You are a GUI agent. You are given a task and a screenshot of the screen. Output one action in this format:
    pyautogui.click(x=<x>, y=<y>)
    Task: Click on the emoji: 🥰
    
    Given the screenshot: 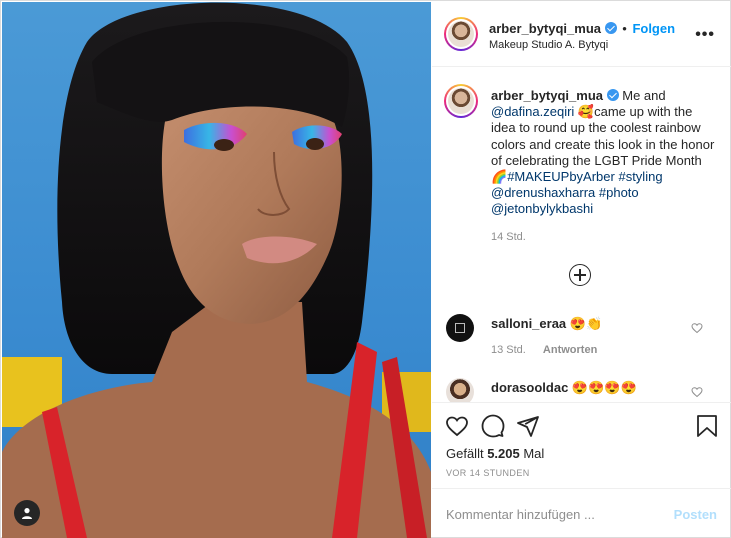 What is the action you would take?
    pyautogui.click(x=586, y=112)
    